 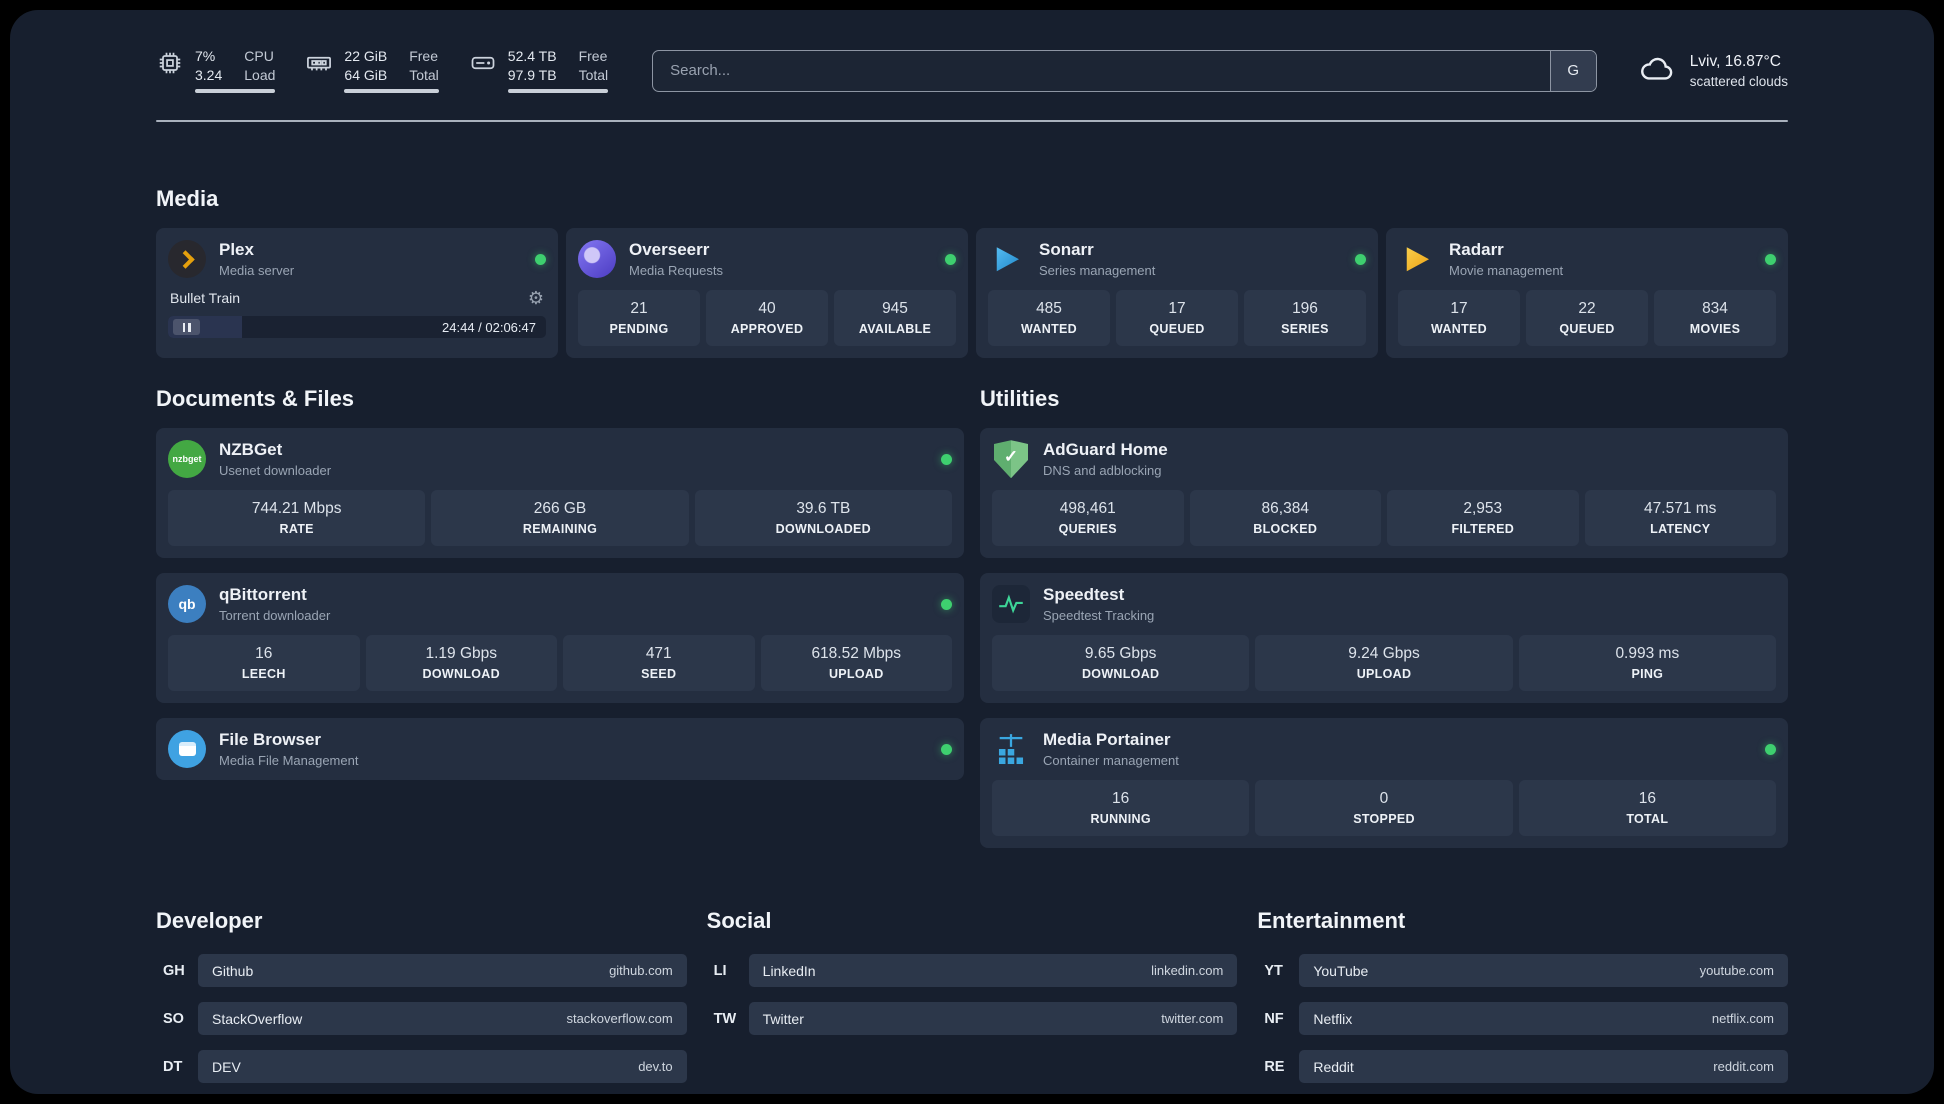 I want to click on stat-label: DOWNLOAD, so click(x=1120, y=674).